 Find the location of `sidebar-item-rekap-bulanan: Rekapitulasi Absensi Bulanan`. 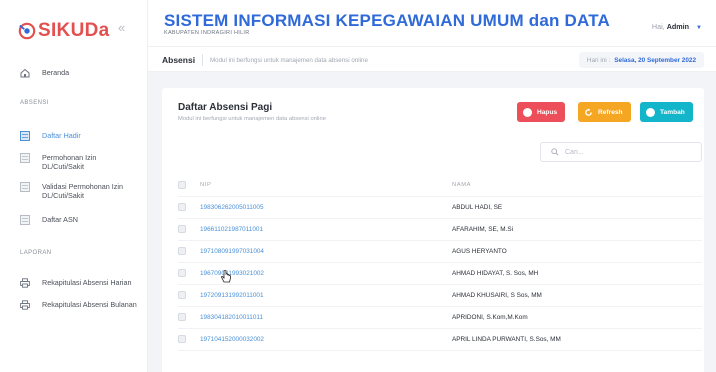

sidebar-item-rekap-bulanan: Rekapitulasi Absensi Bulanan is located at coordinates (74, 305).